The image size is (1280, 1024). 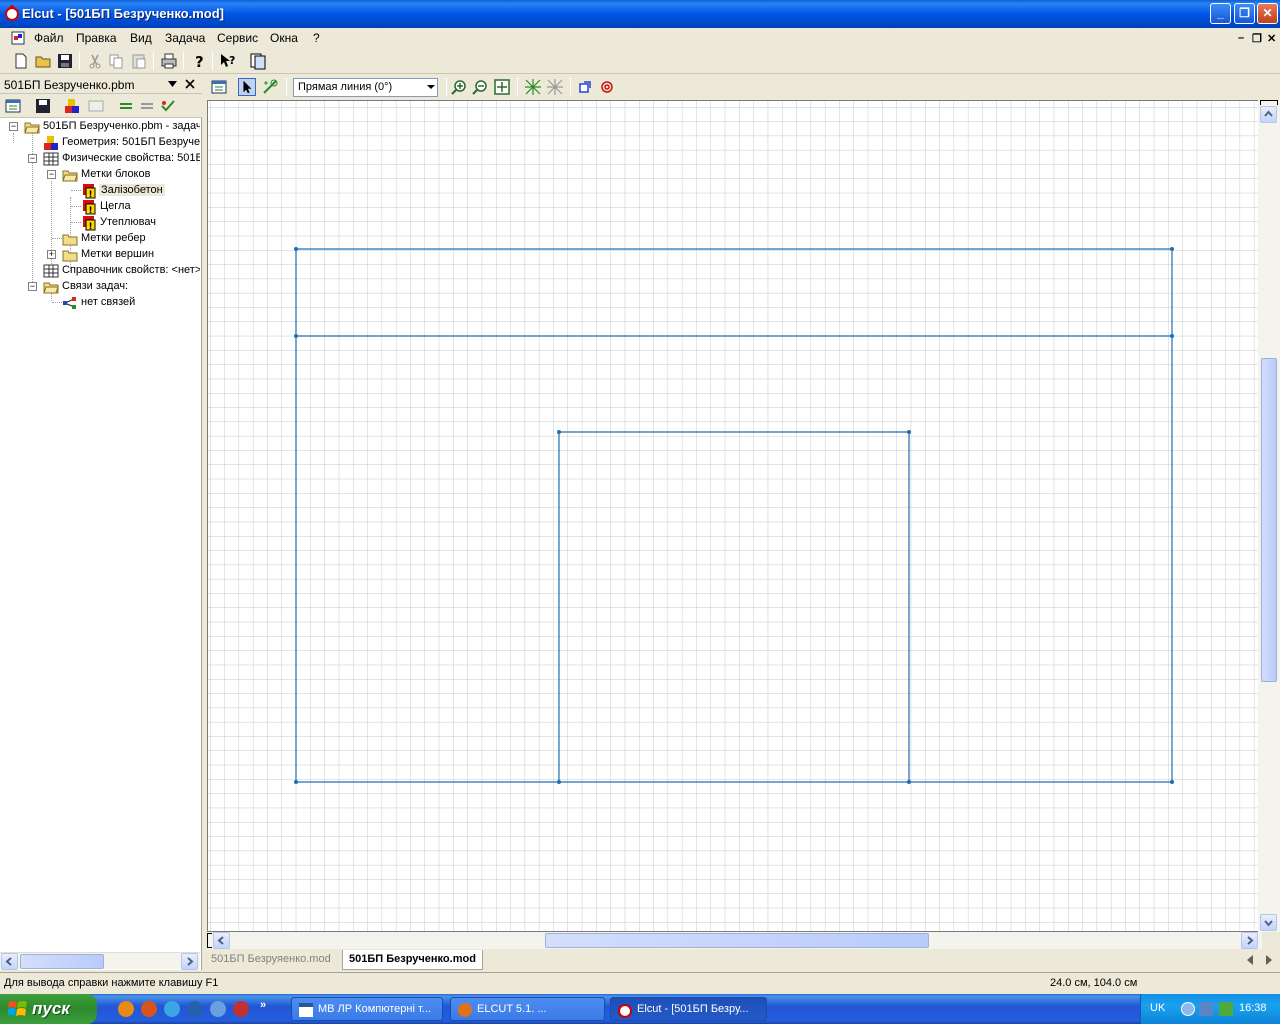 I want to click on elcut-app-icon, so click(x=12, y=13).